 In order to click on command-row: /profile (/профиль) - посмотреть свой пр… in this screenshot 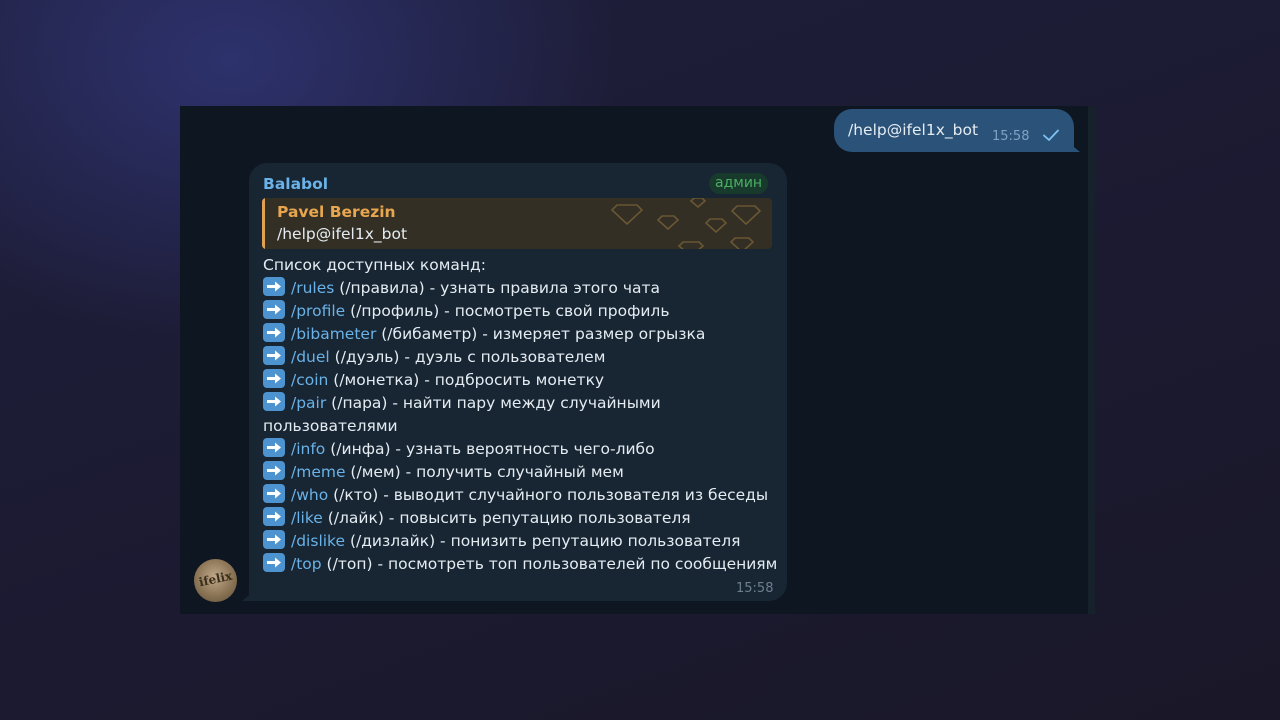, I will do `click(521, 311)`.